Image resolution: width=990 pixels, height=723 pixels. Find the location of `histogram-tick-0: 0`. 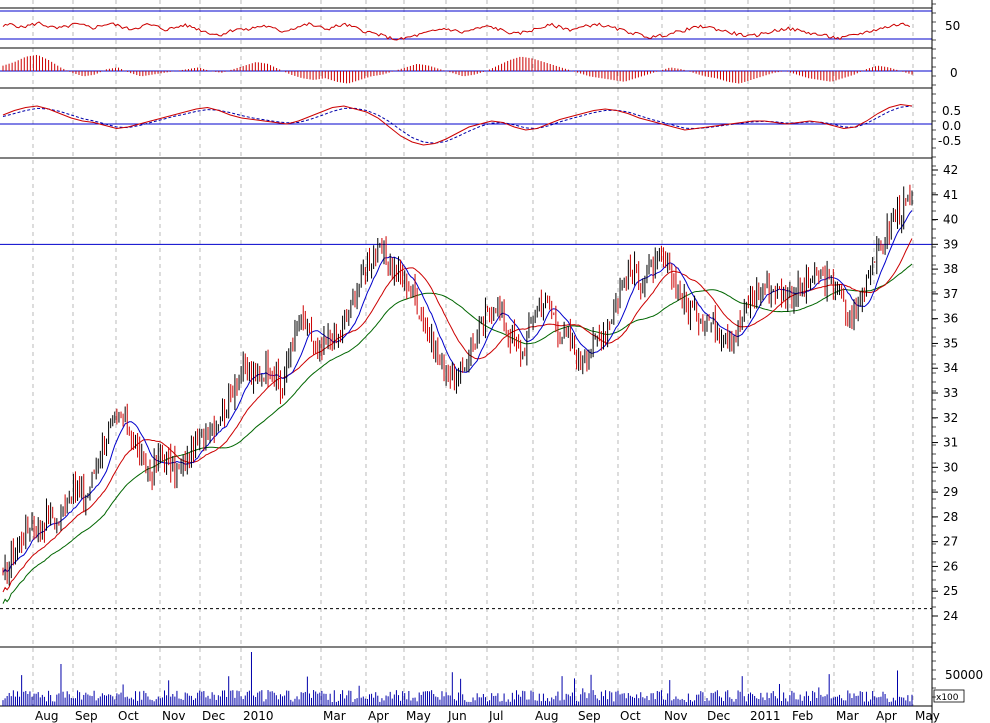

histogram-tick-0: 0 is located at coordinates (954, 73).